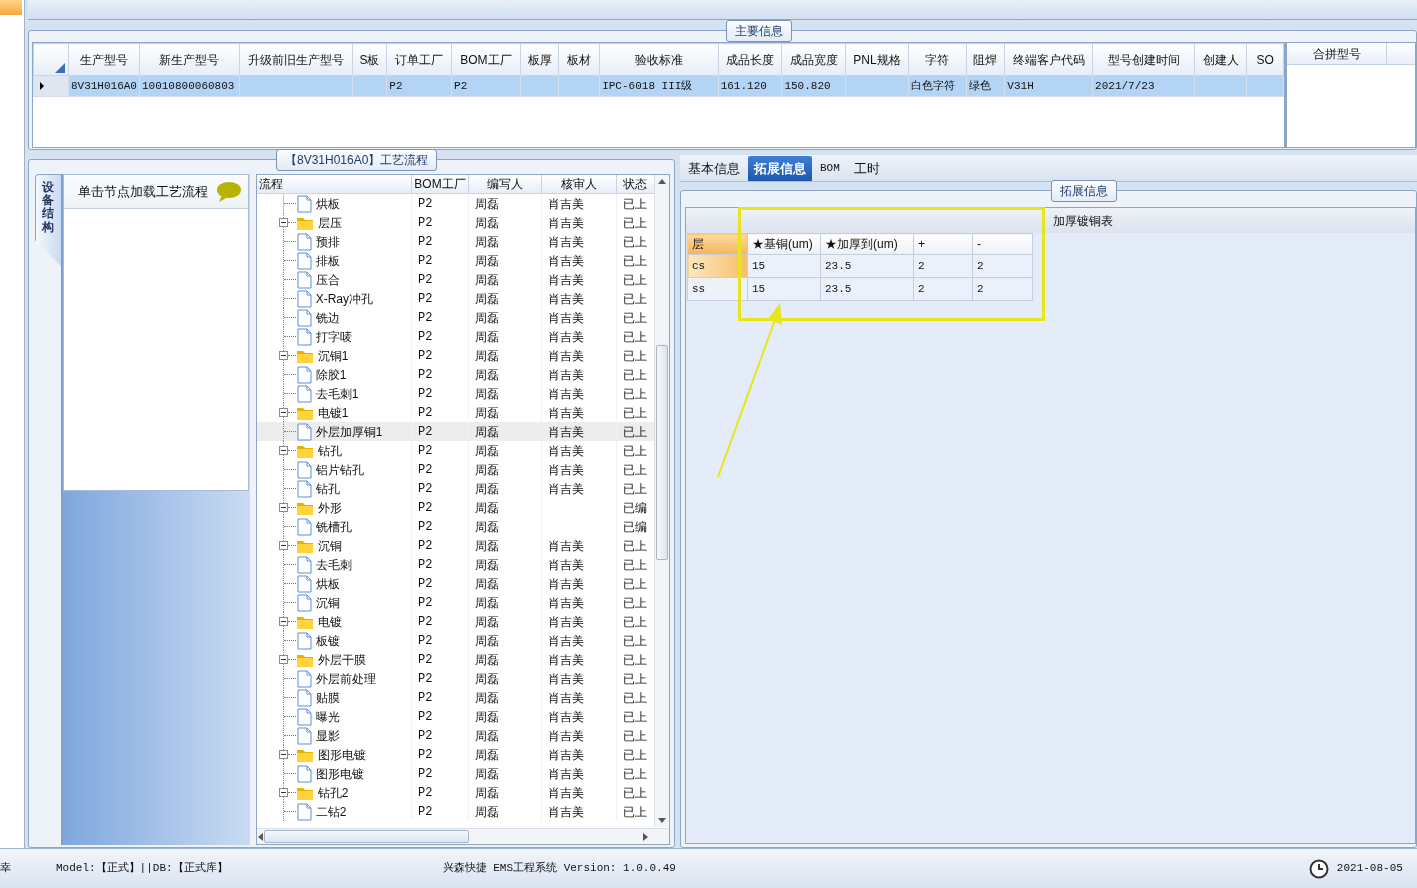 The height and width of the screenshot is (888, 1417). What do you see at coordinates (296, 59) in the screenshot?
I see `column-header: 升级前旧生产型号` at bounding box center [296, 59].